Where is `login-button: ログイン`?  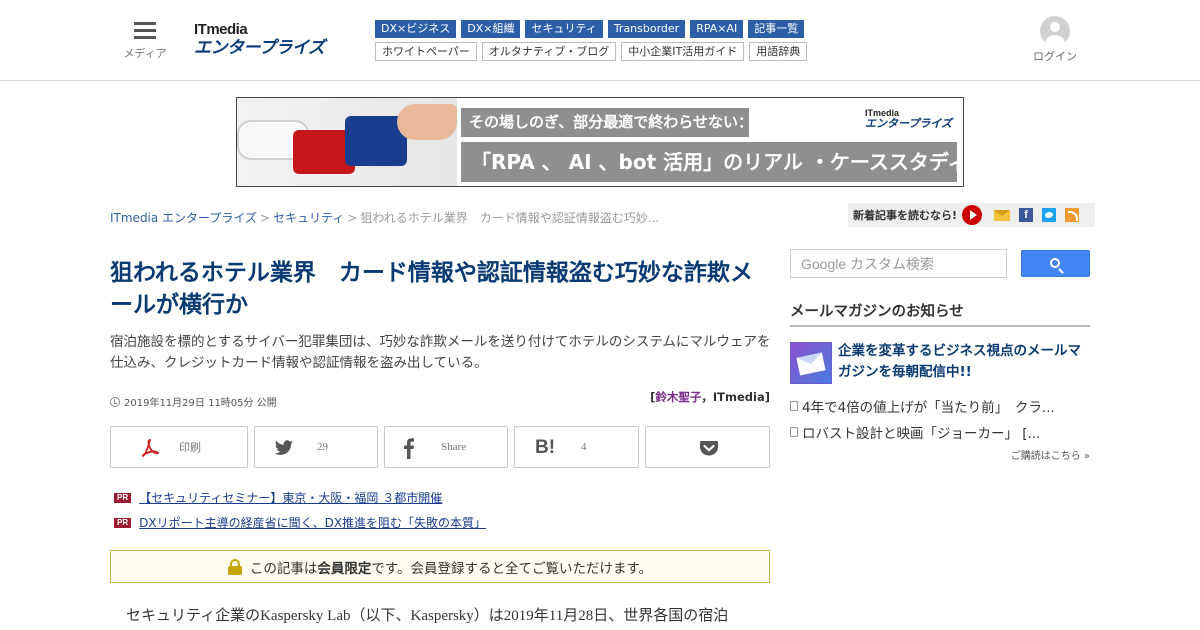
login-button: ログイン is located at coordinates (1055, 40).